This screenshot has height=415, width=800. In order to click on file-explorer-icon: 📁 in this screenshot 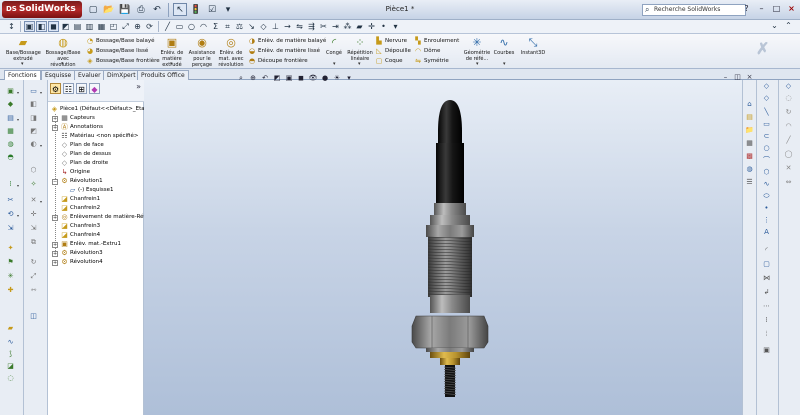, I will do `click(749, 130)`.